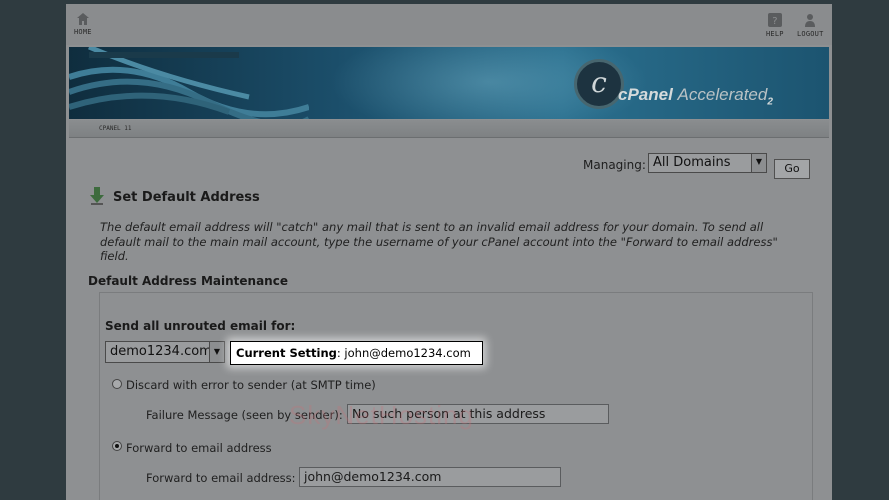  What do you see at coordinates (97, 196) in the screenshot?
I see `download-arrow-icon` at bounding box center [97, 196].